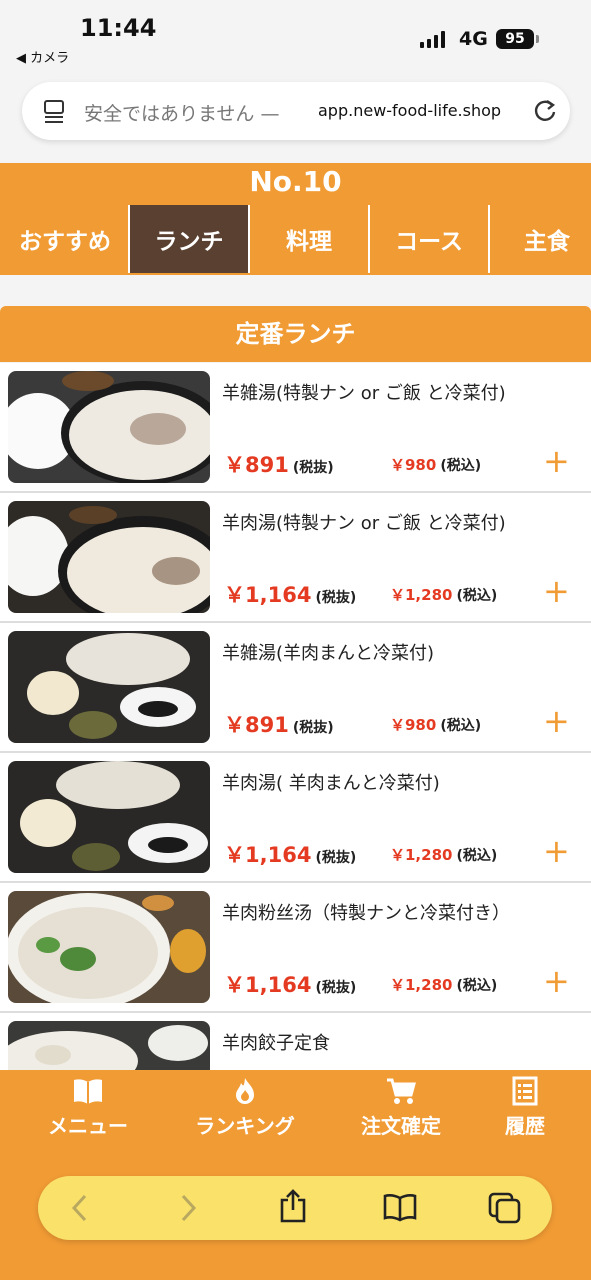  What do you see at coordinates (505, 1208) in the screenshot?
I see `tabs-icon` at bounding box center [505, 1208].